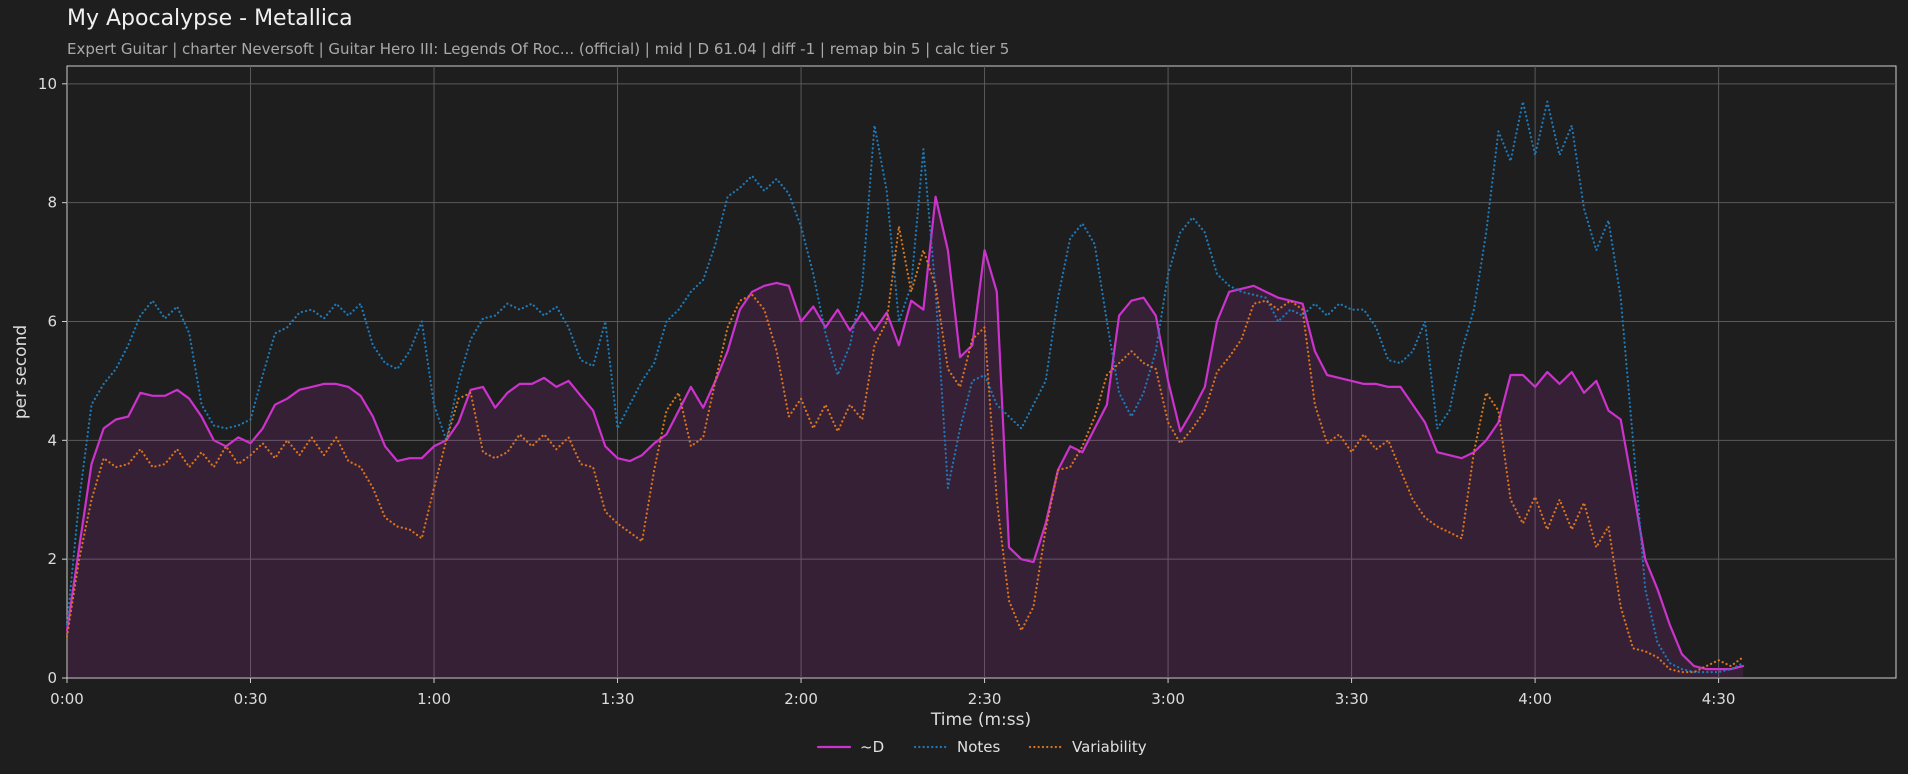 The image size is (1908, 774). I want to click on x-tick-label: 4:00, so click(1535, 699).